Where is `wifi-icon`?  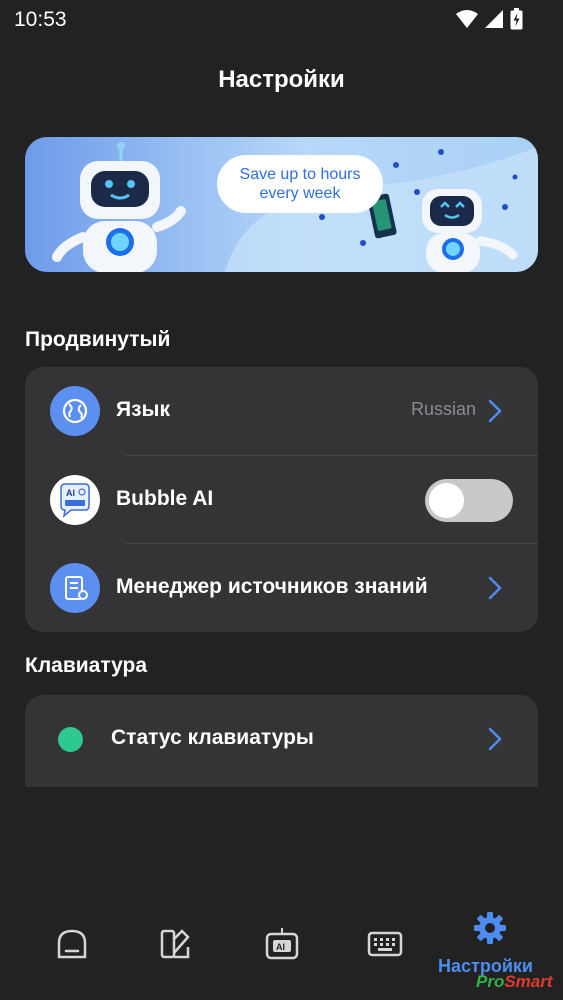 wifi-icon is located at coordinates (467, 19).